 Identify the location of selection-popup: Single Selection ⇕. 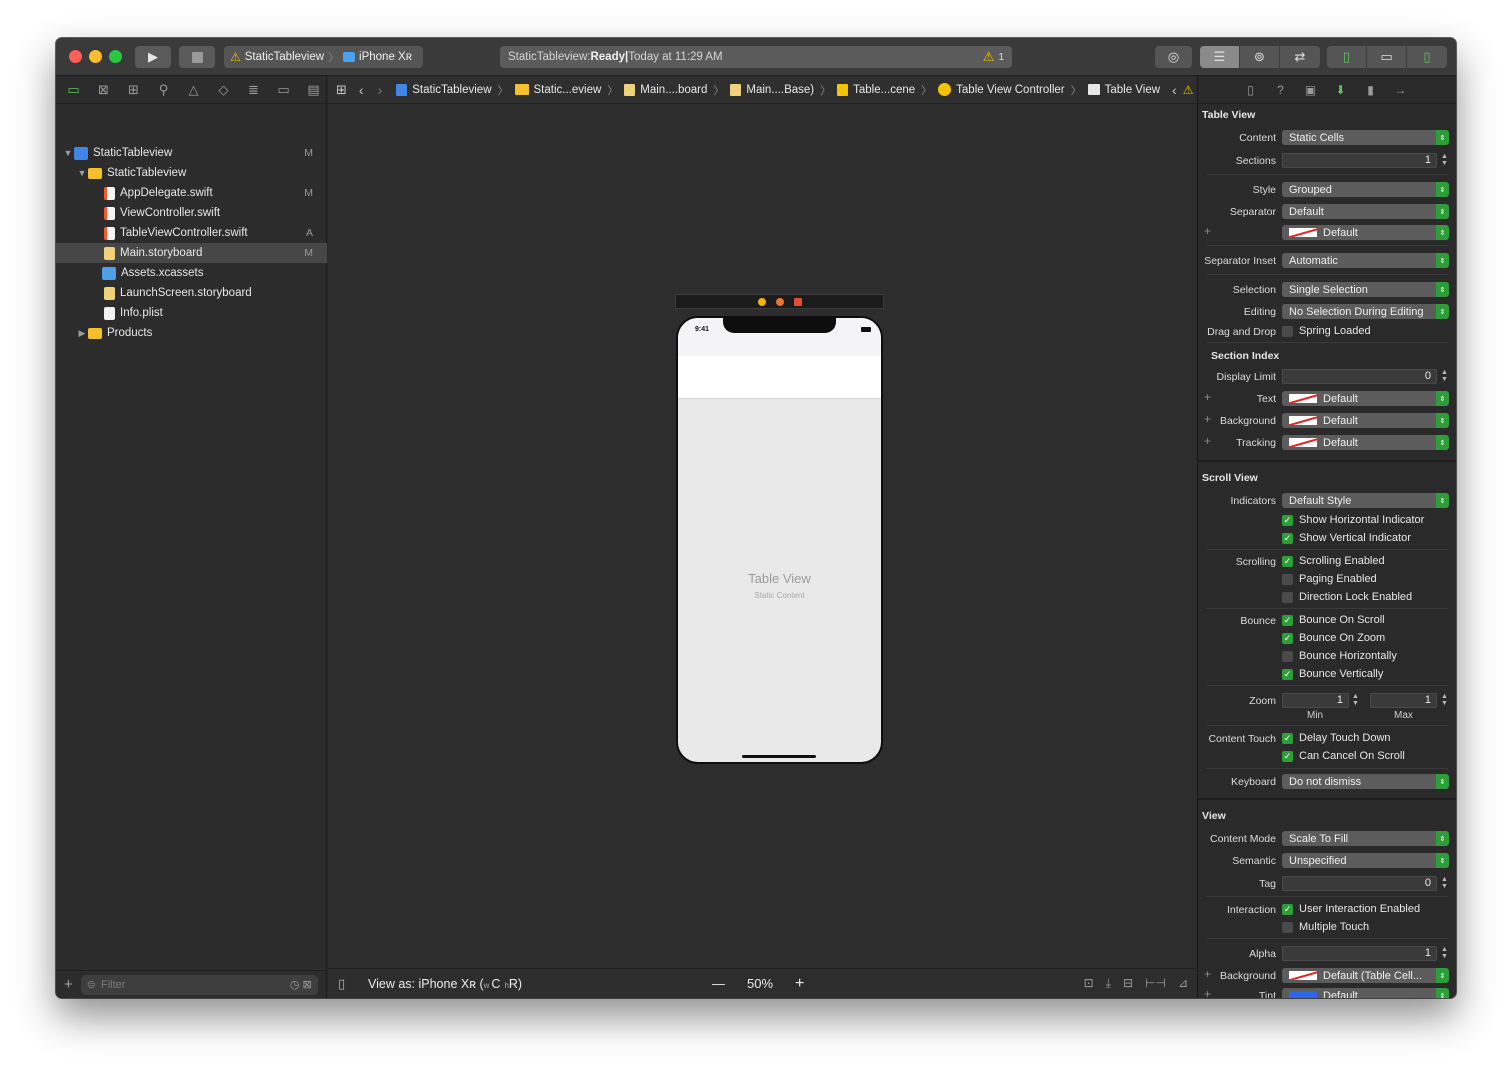
(1365, 289).